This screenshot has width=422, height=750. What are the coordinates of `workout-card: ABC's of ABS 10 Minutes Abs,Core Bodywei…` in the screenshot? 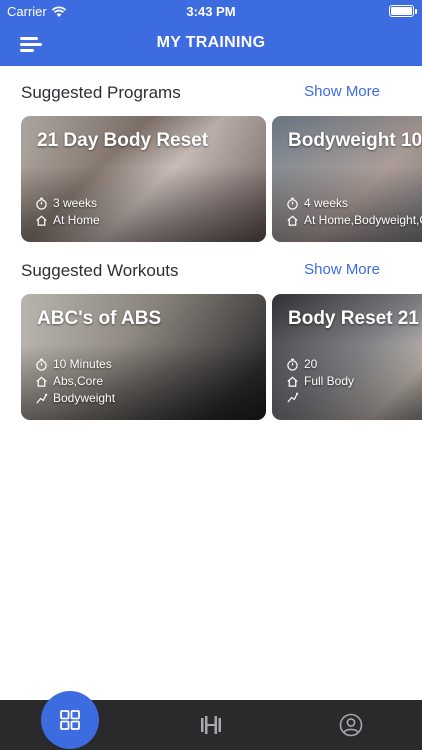 It's located at (143, 357).